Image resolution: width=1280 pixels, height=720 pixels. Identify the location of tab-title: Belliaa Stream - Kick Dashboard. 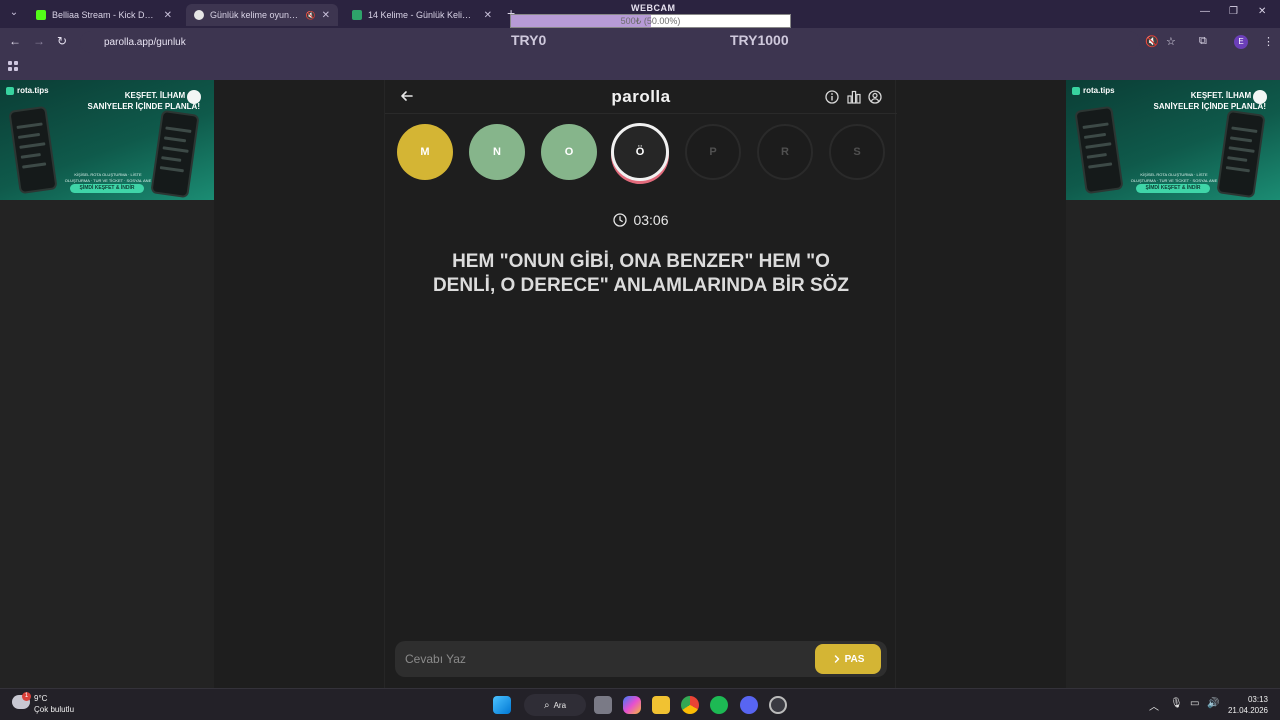
(105, 15).